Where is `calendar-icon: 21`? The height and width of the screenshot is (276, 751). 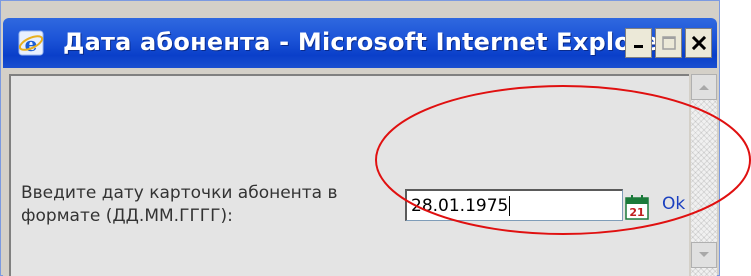
calendar-icon: 21 is located at coordinates (637, 207).